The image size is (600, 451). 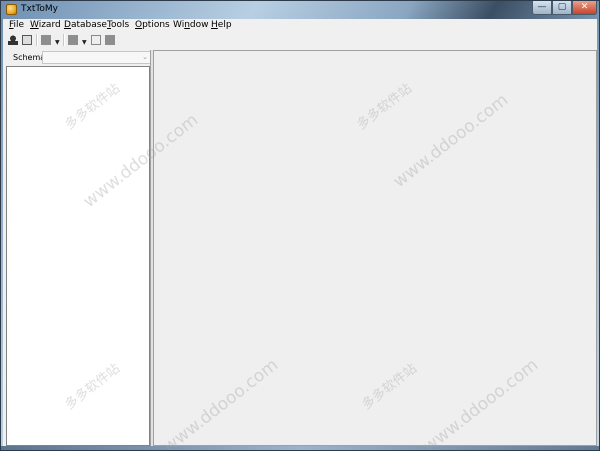 I want to click on menu-file: File, so click(x=16, y=25).